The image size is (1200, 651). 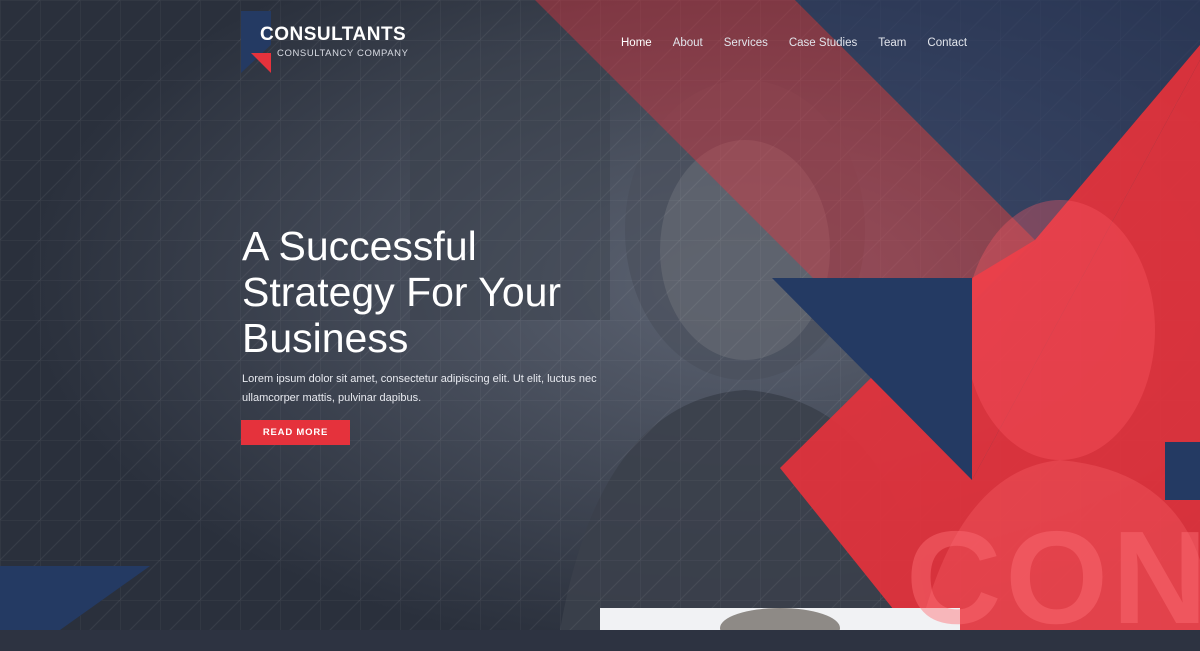 I want to click on nav-home: Home, so click(x=636, y=43).